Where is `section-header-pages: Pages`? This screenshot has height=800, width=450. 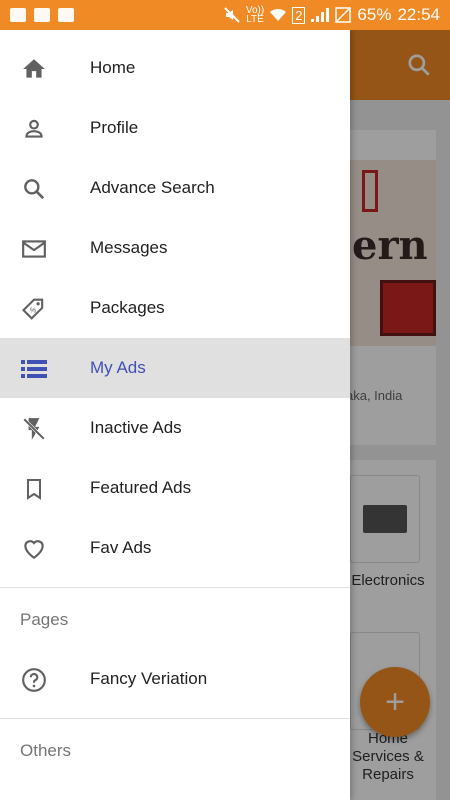 section-header-pages: Pages is located at coordinates (44, 619).